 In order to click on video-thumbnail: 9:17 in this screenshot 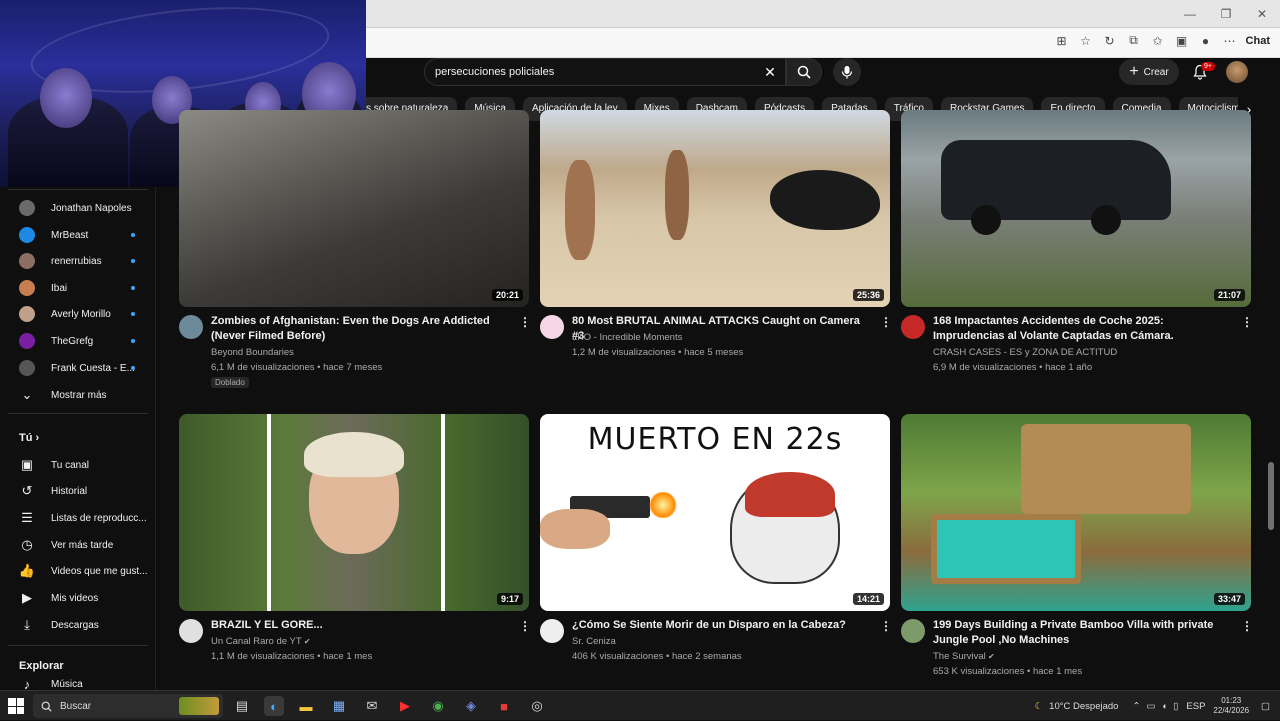, I will do `click(354, 512)`.